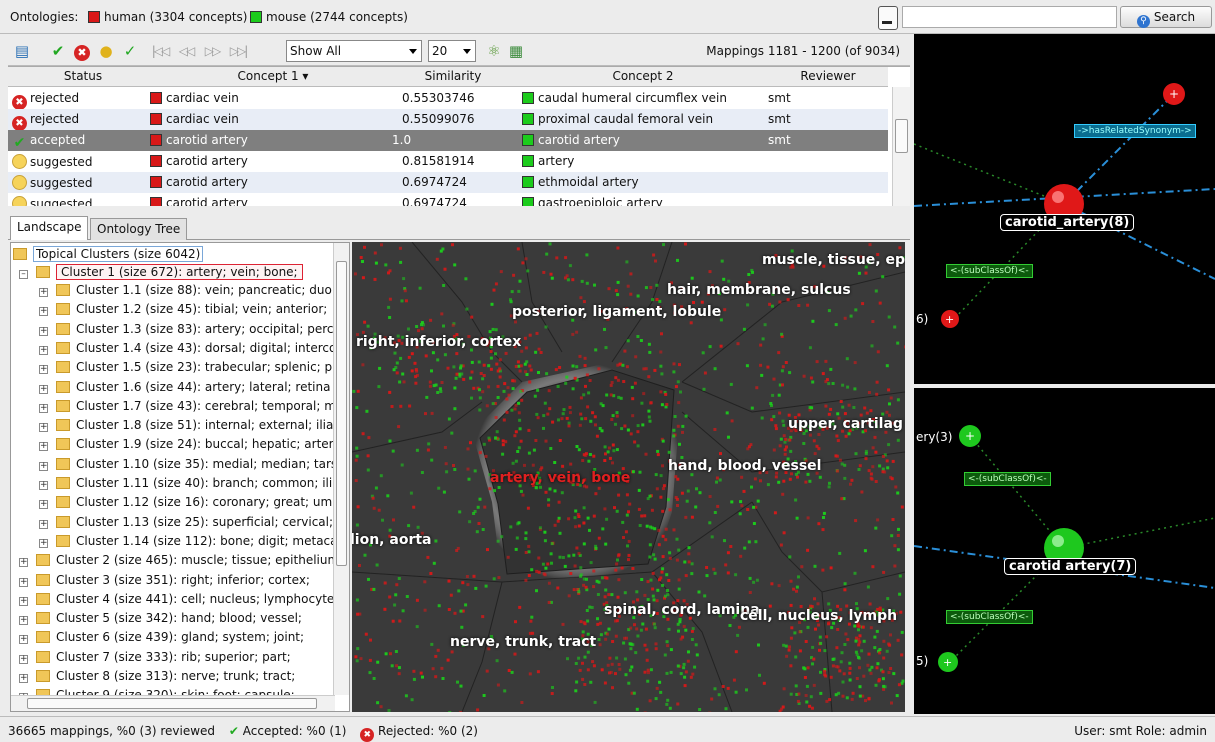 The image size is (1215, 742). What do you see at coordinates (560, 478) in the screenshot?
I see `selected-cluster-label: artery, vein, bone` at bounding box center [560, 478].